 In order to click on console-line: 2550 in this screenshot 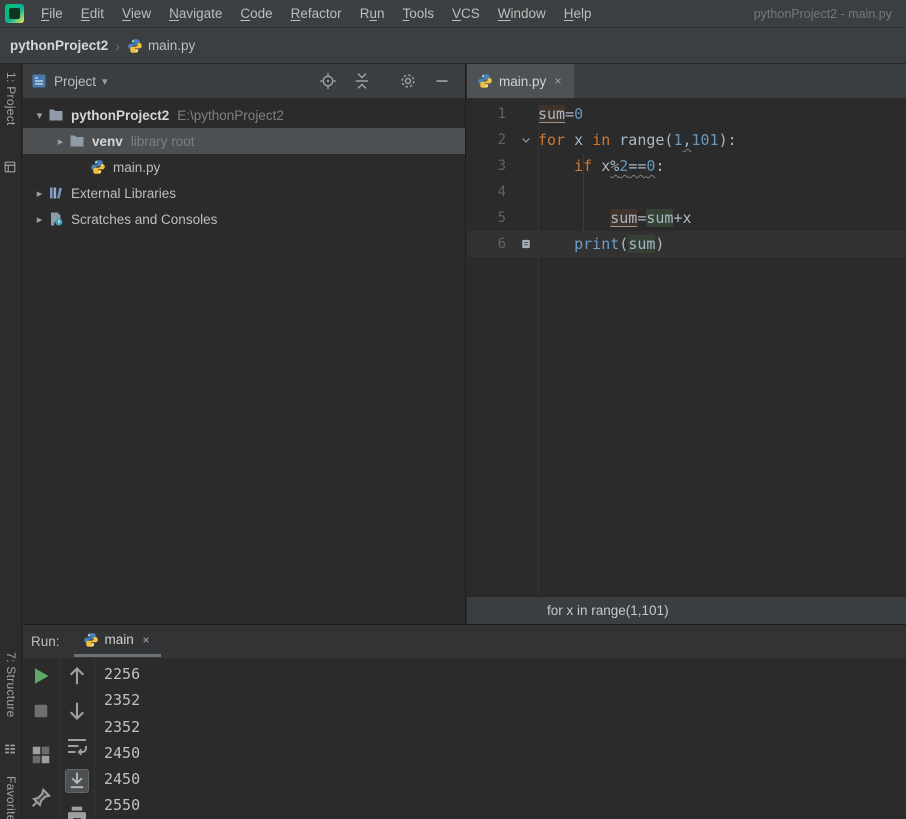, I will do `click(122, 805)`.